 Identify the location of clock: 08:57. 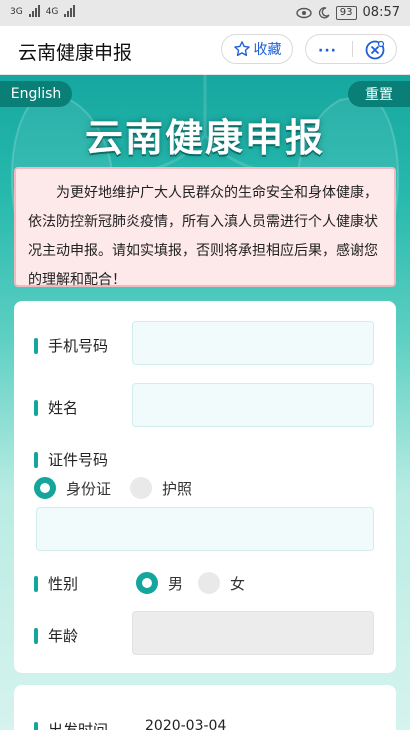
(381, 12).